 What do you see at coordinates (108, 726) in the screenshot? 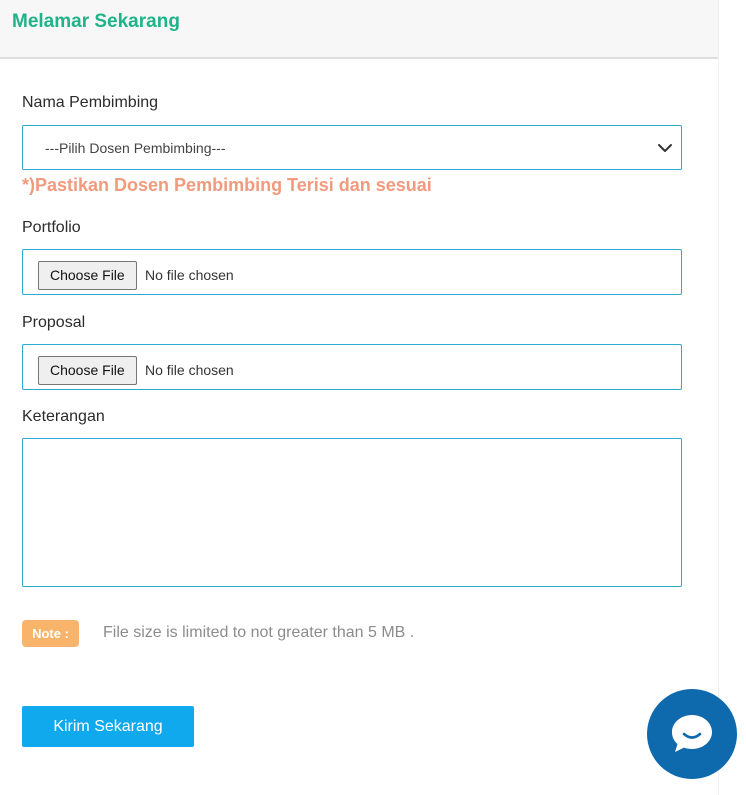
I see `submit-button: Kirim Sekarang` at bounding box center [108, 726].